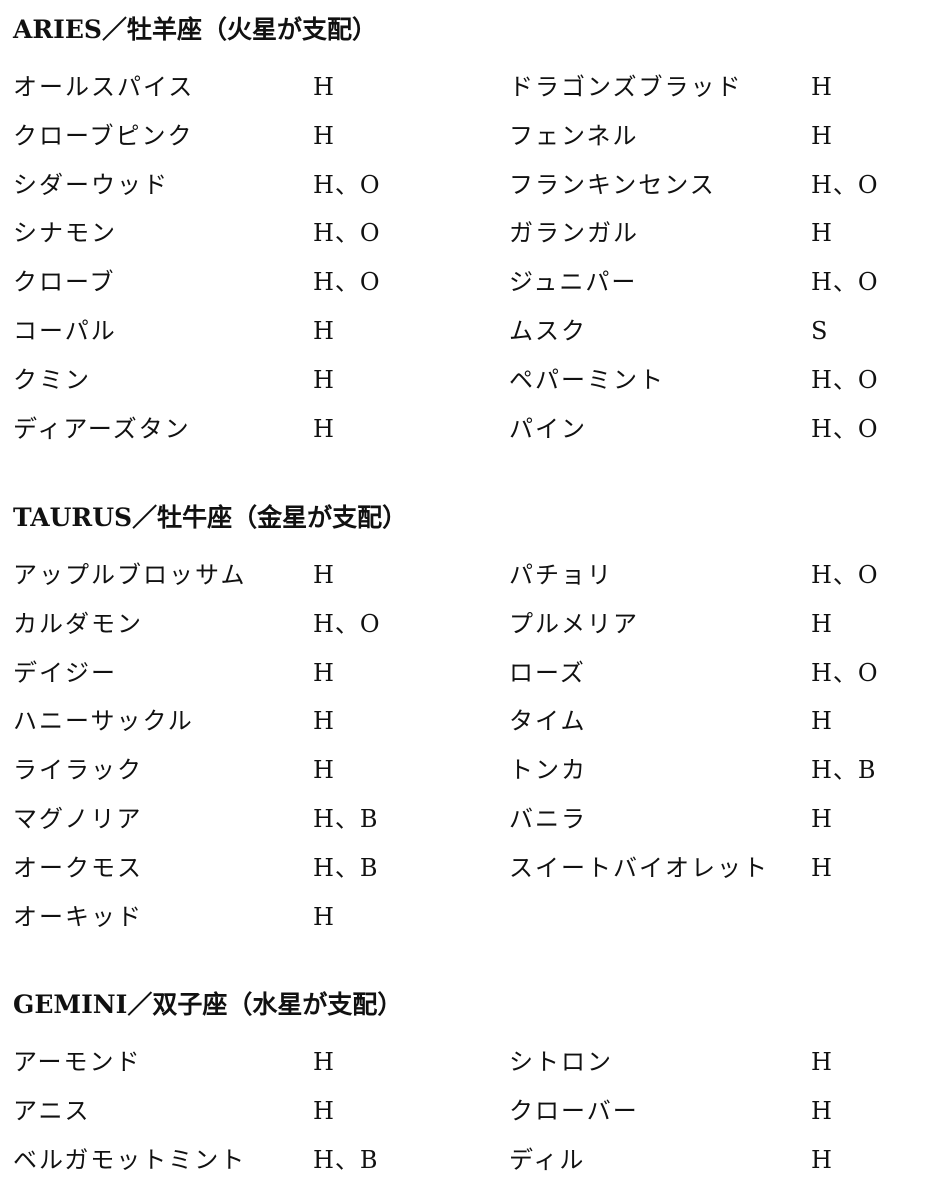 The width and height of the screenshot is (927, 1186). Describe the element at coordinates (639, 867) in the screenshot. I see `herb-name: スイートバイオレット` at that location.